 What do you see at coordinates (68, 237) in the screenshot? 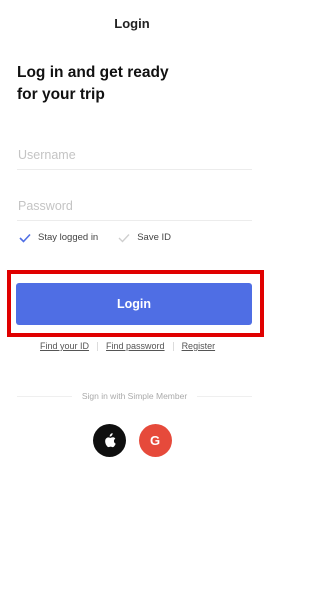
I see `stay-logged-in-label: Stay logged in` at bounding box center [68, 237].